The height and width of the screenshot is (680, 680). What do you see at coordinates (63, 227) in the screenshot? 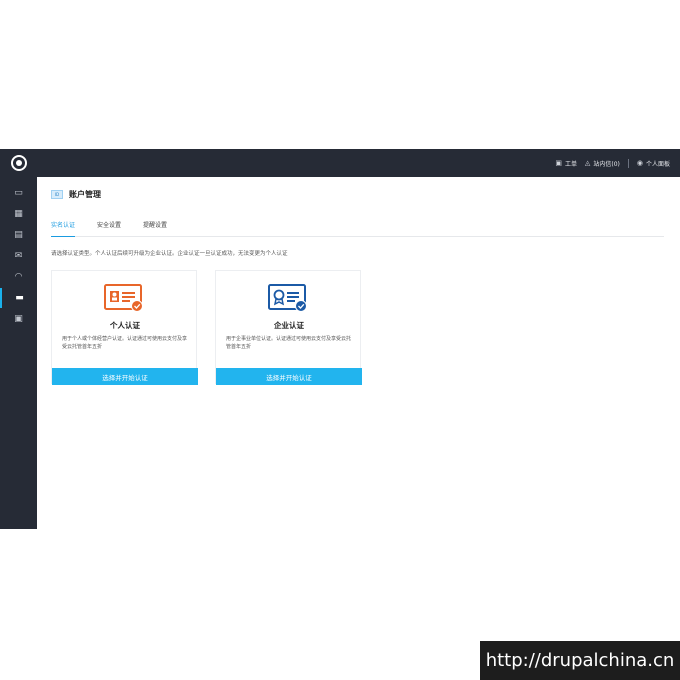
I see `tab-real-name: 实名认证` at bounding box center [63, 227].